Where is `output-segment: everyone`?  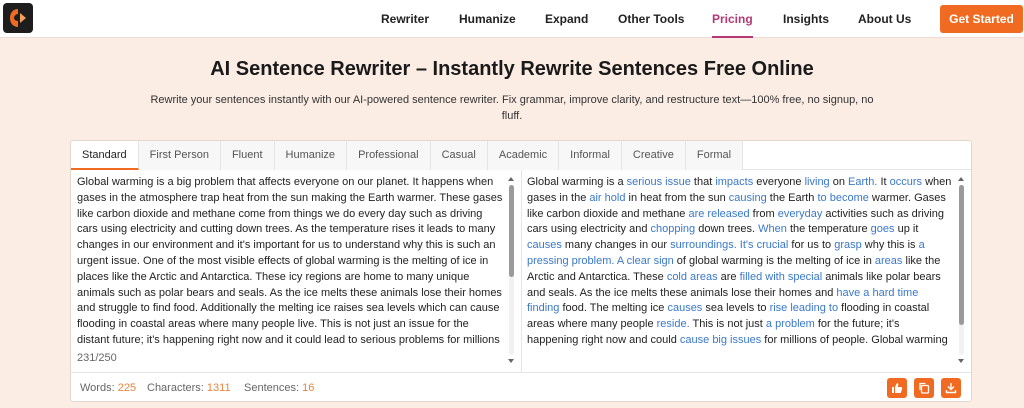 output-segment: everyone is located at coordinates (779, 182).